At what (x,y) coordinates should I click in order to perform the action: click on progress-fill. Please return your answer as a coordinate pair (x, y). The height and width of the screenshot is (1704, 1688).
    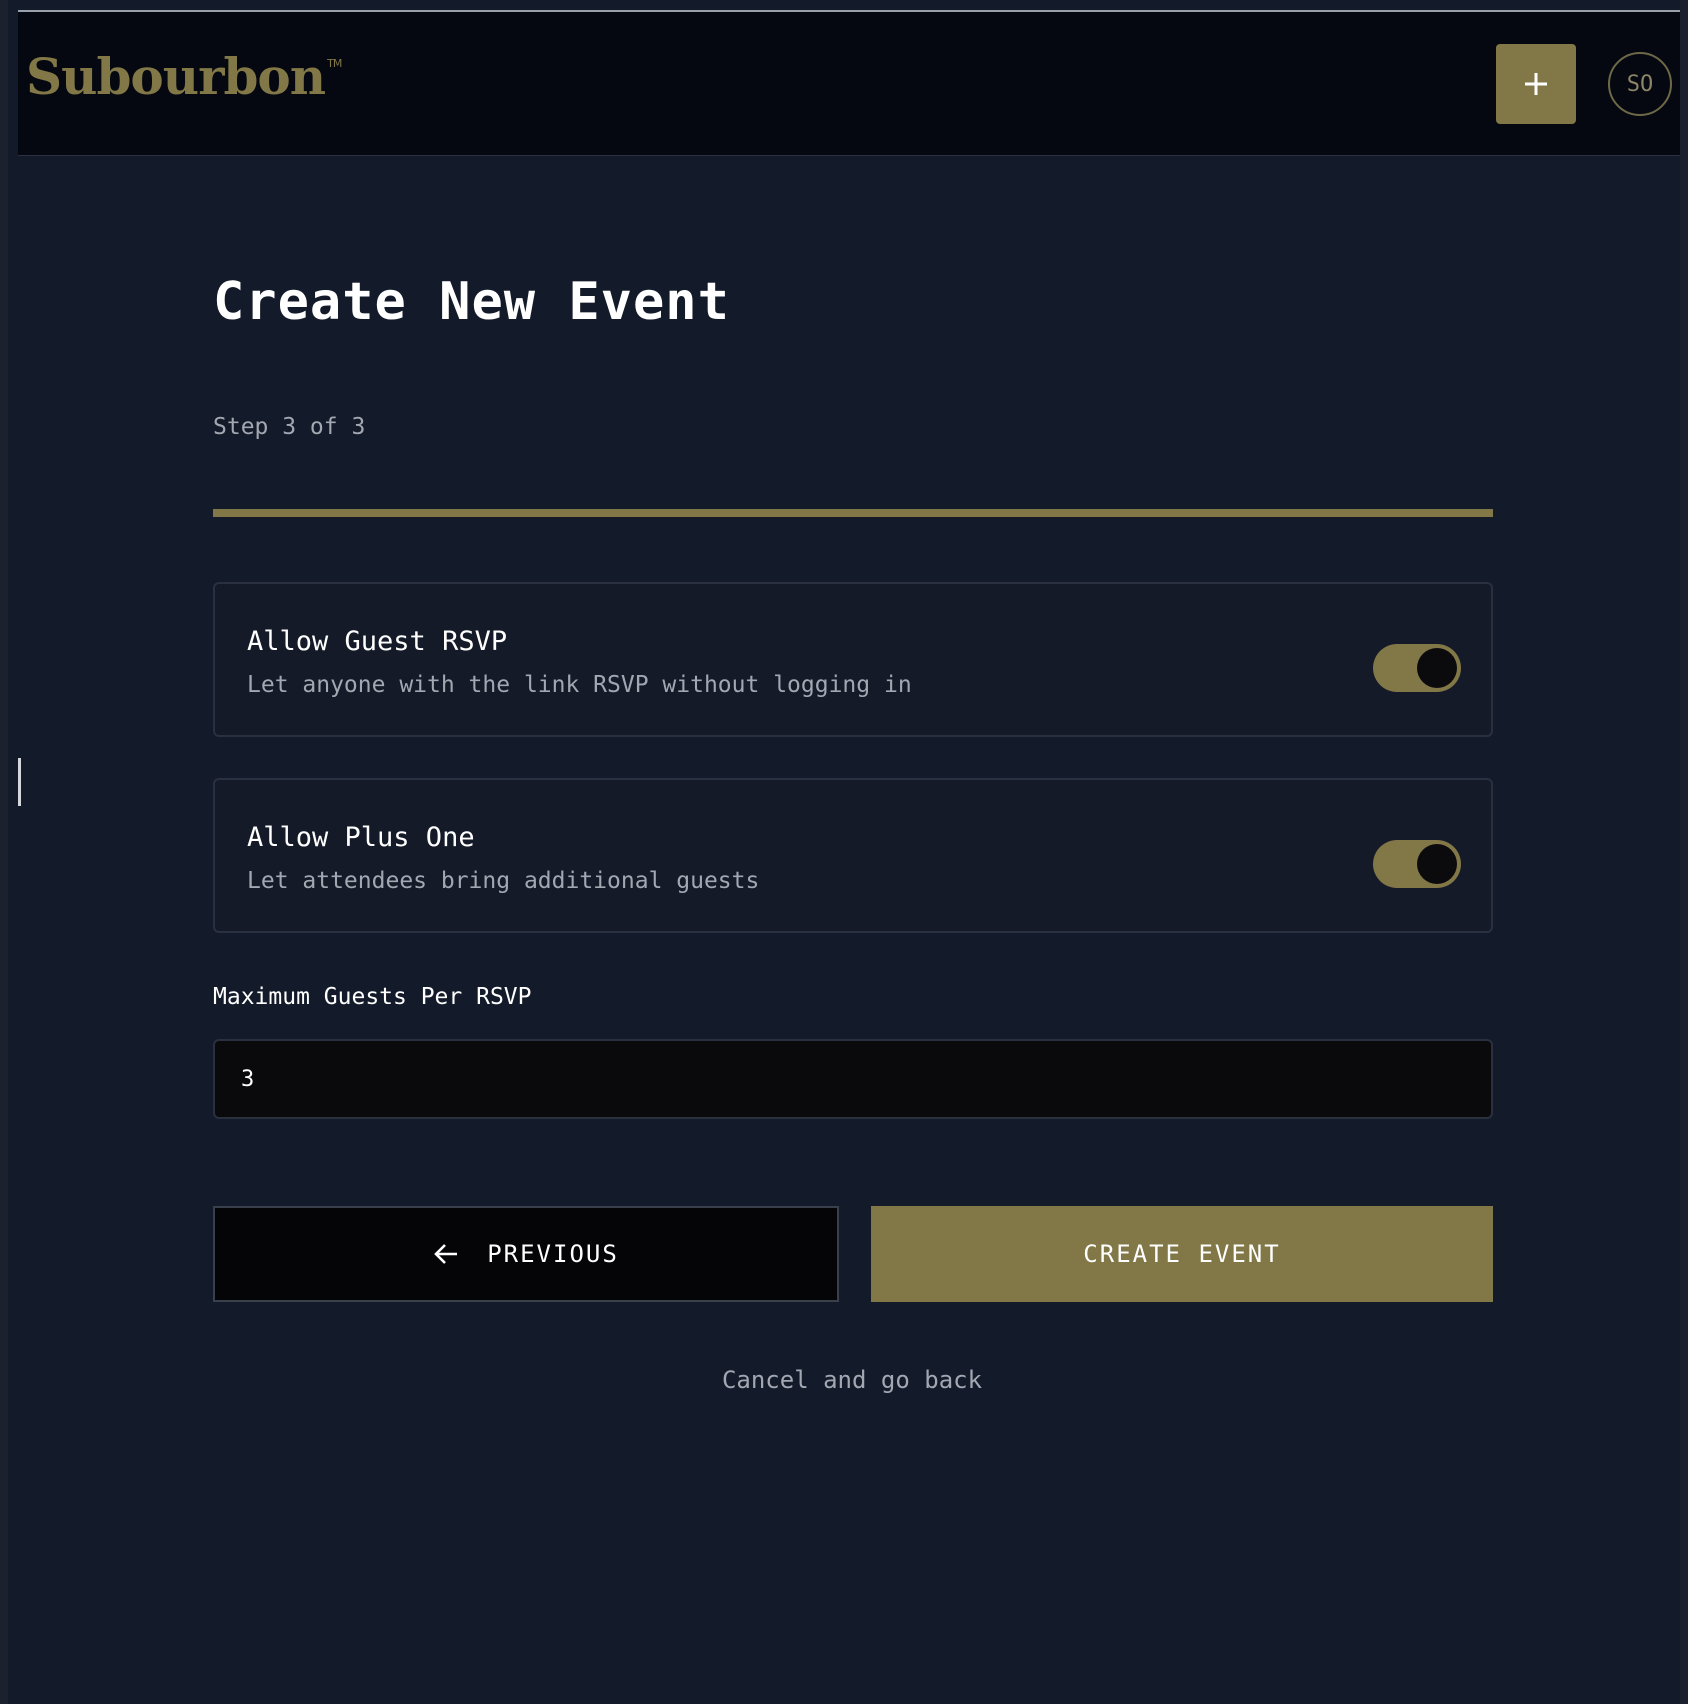
    Looking at the image, I should click on (853, 513).